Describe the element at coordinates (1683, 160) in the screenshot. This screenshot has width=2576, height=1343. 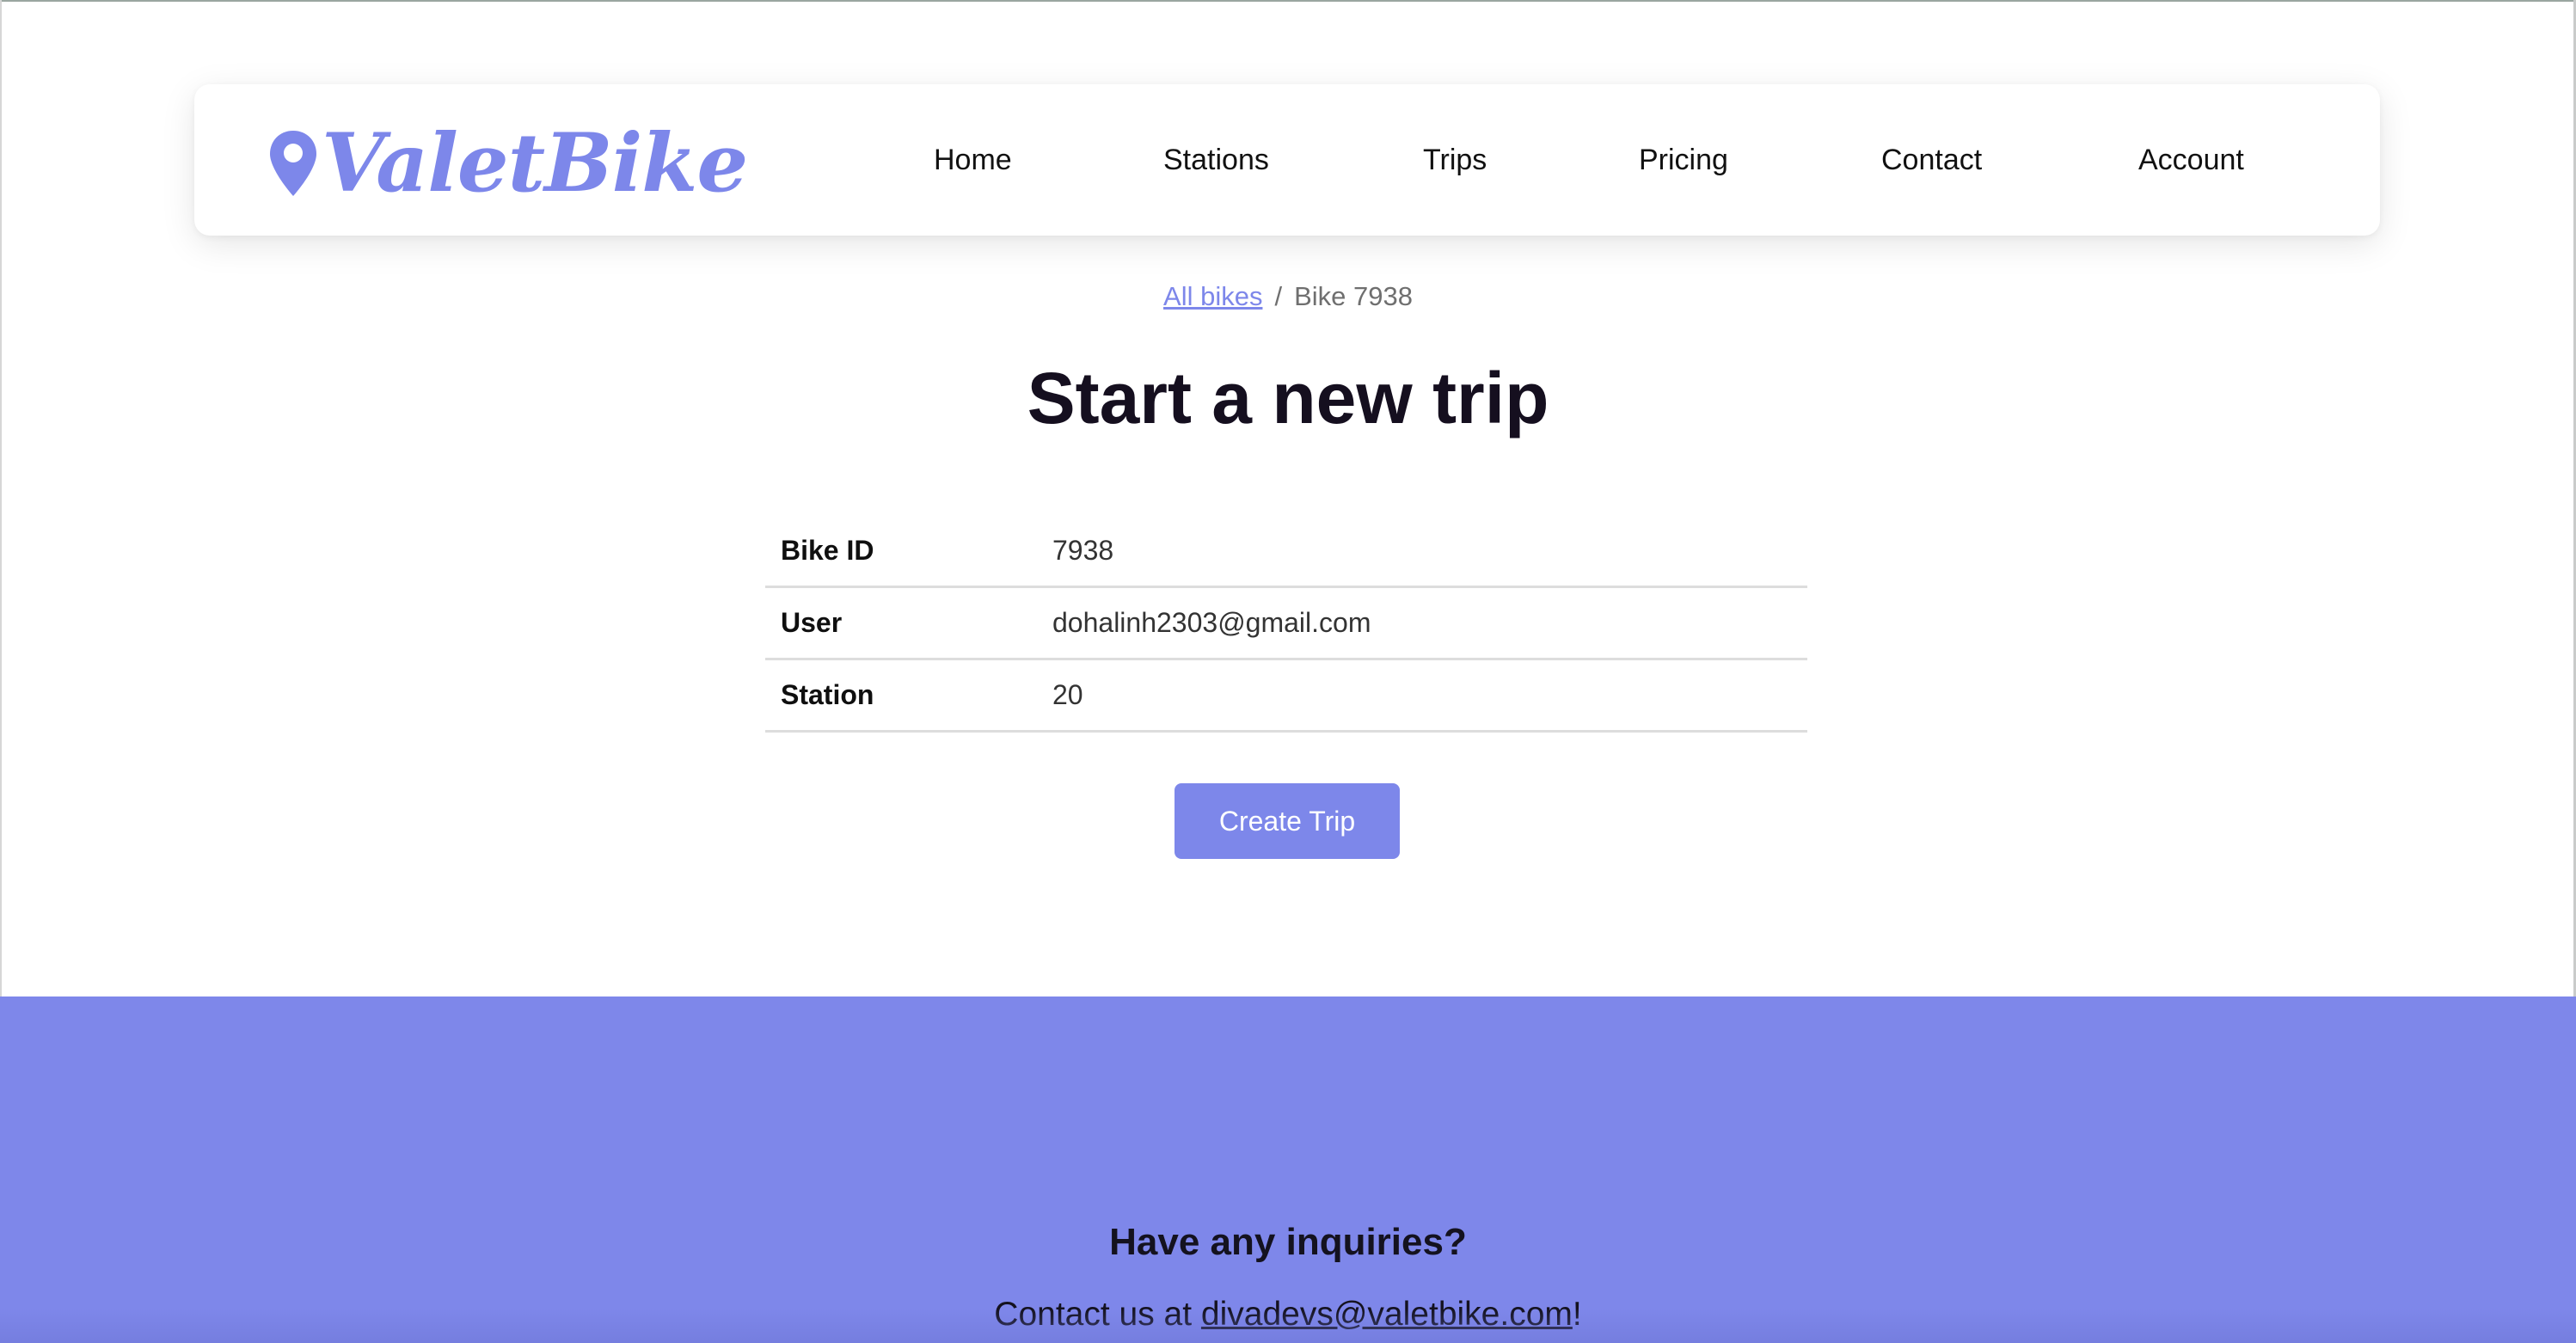
I see `nav-pricing: Pricing` at that location.